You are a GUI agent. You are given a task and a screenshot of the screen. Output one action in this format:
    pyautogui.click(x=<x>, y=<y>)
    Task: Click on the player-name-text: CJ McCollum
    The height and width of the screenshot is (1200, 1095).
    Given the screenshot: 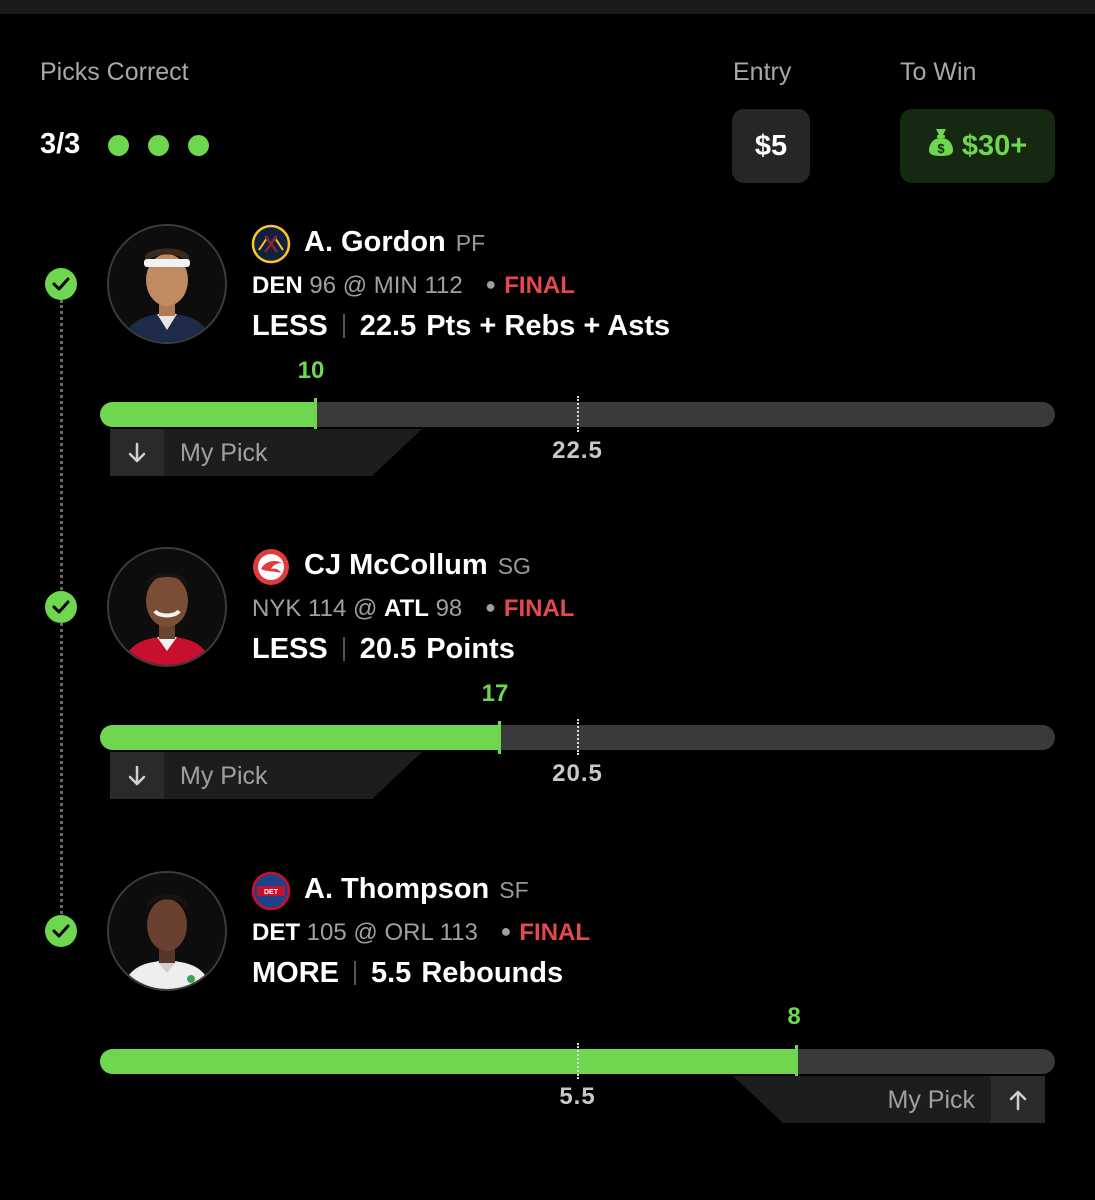 What is the action you would take?
    pyautogui.click(x=396, y=565)
    